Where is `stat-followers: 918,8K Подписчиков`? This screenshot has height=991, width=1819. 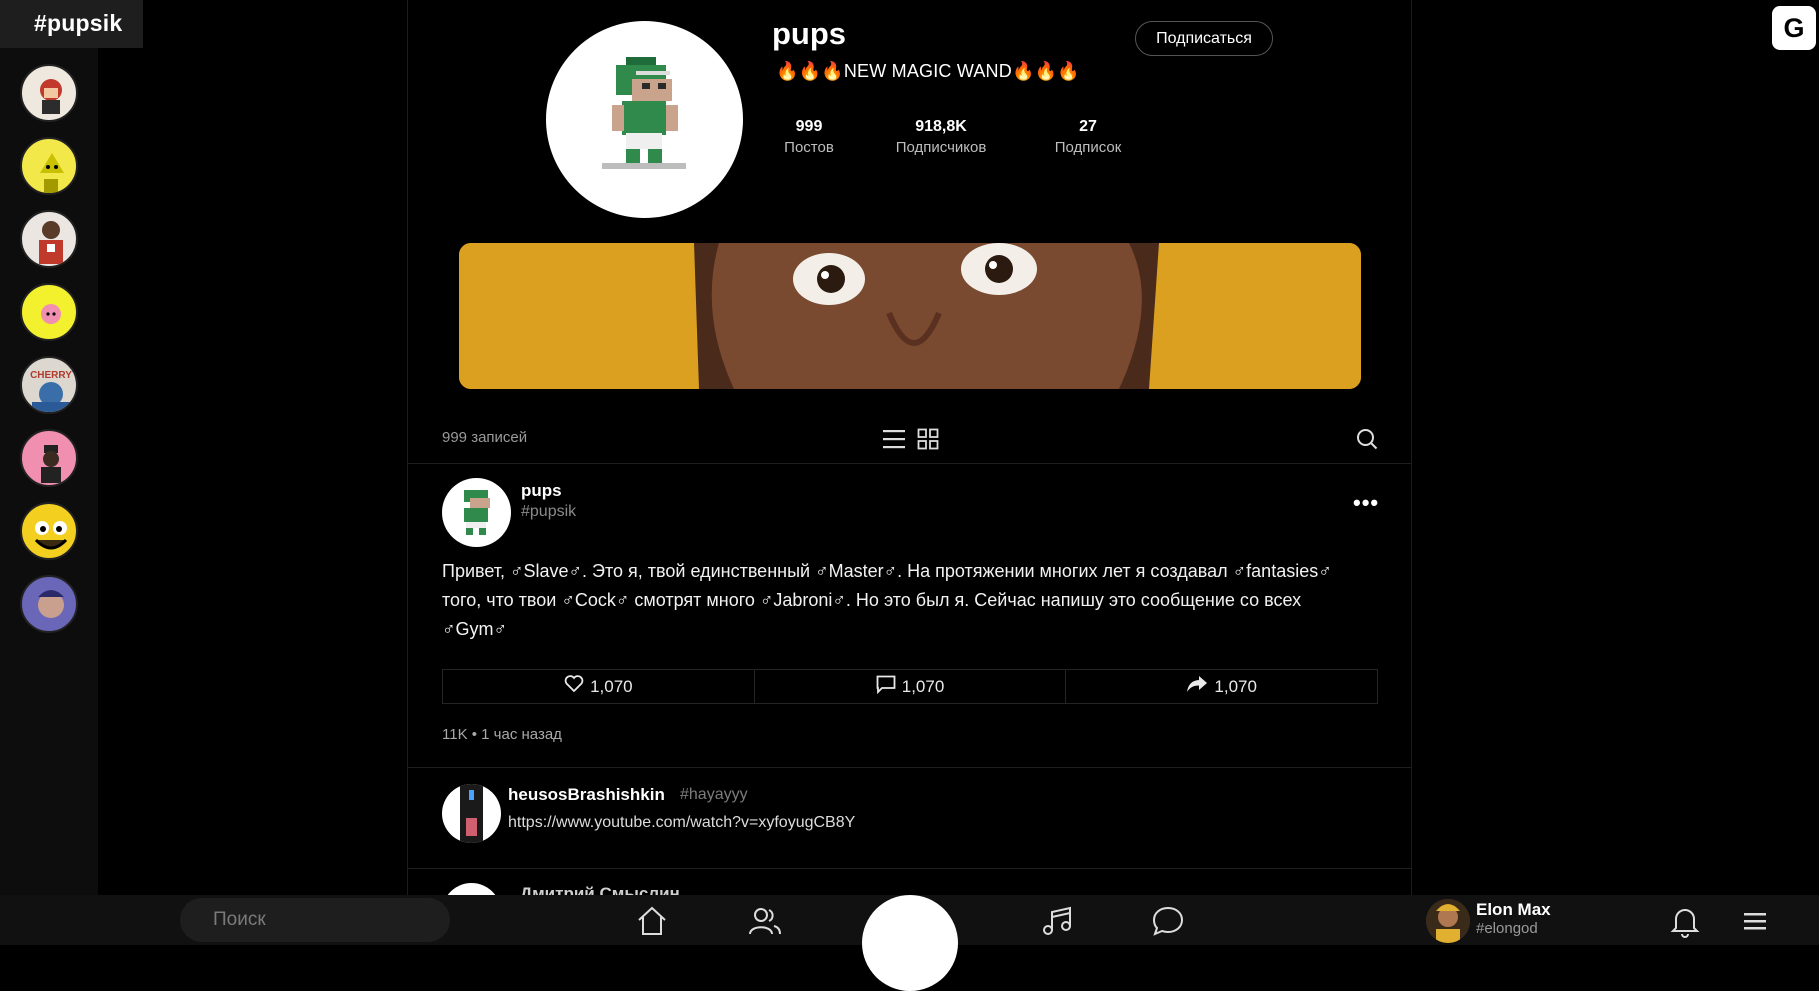
stat-followers: 918,8K Подписчиков is located at coordinates (941, 137).